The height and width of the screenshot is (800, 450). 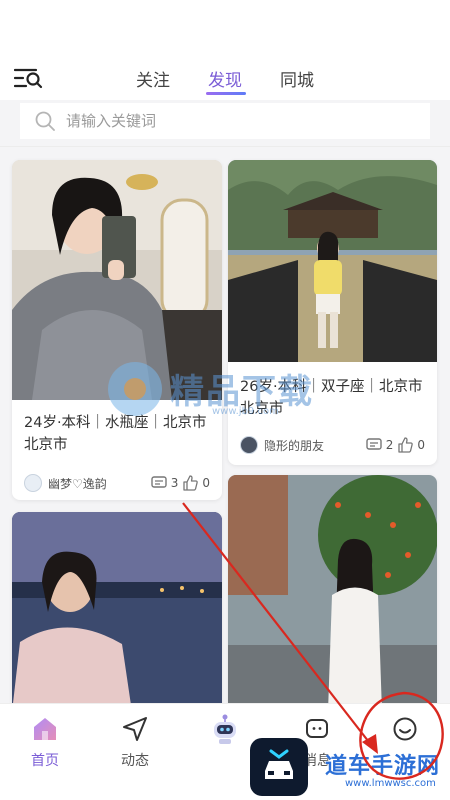 I want to click on status-bar-area, so click(x=225, y=28).